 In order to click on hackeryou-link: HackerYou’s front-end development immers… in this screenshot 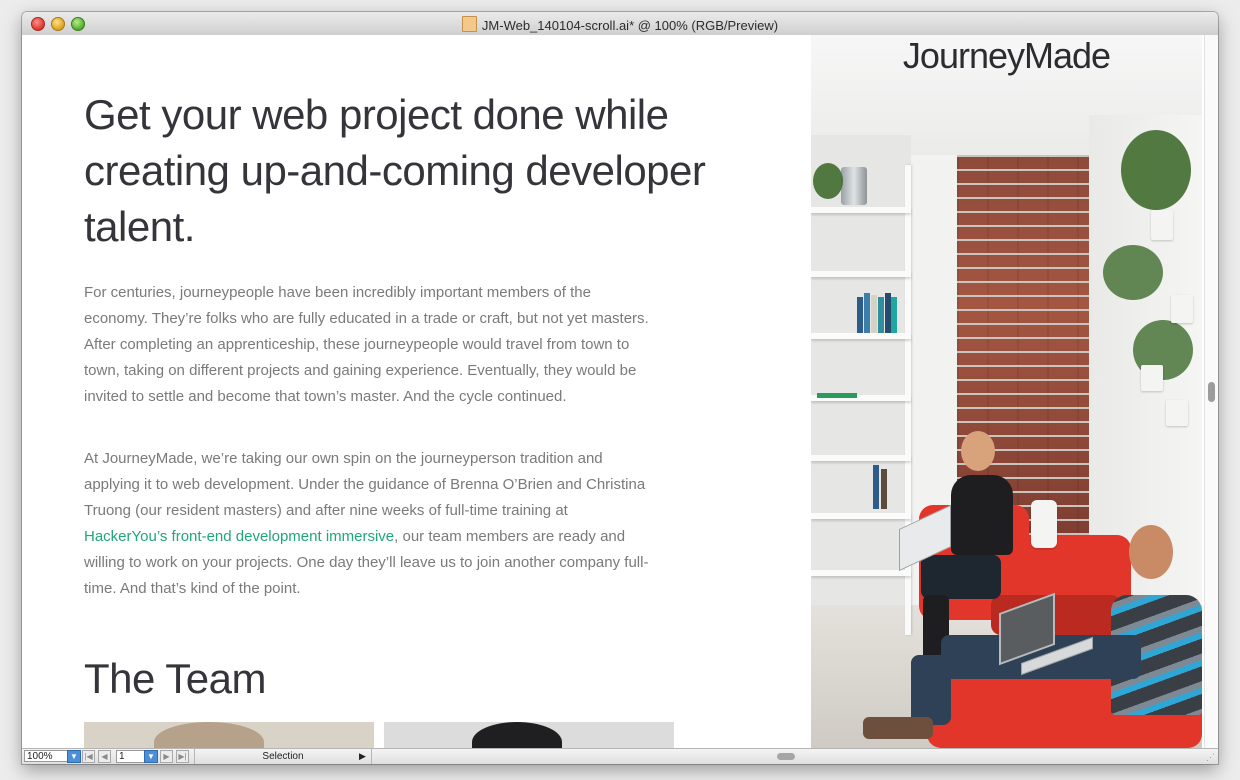, I will do `click(239, 536)`.